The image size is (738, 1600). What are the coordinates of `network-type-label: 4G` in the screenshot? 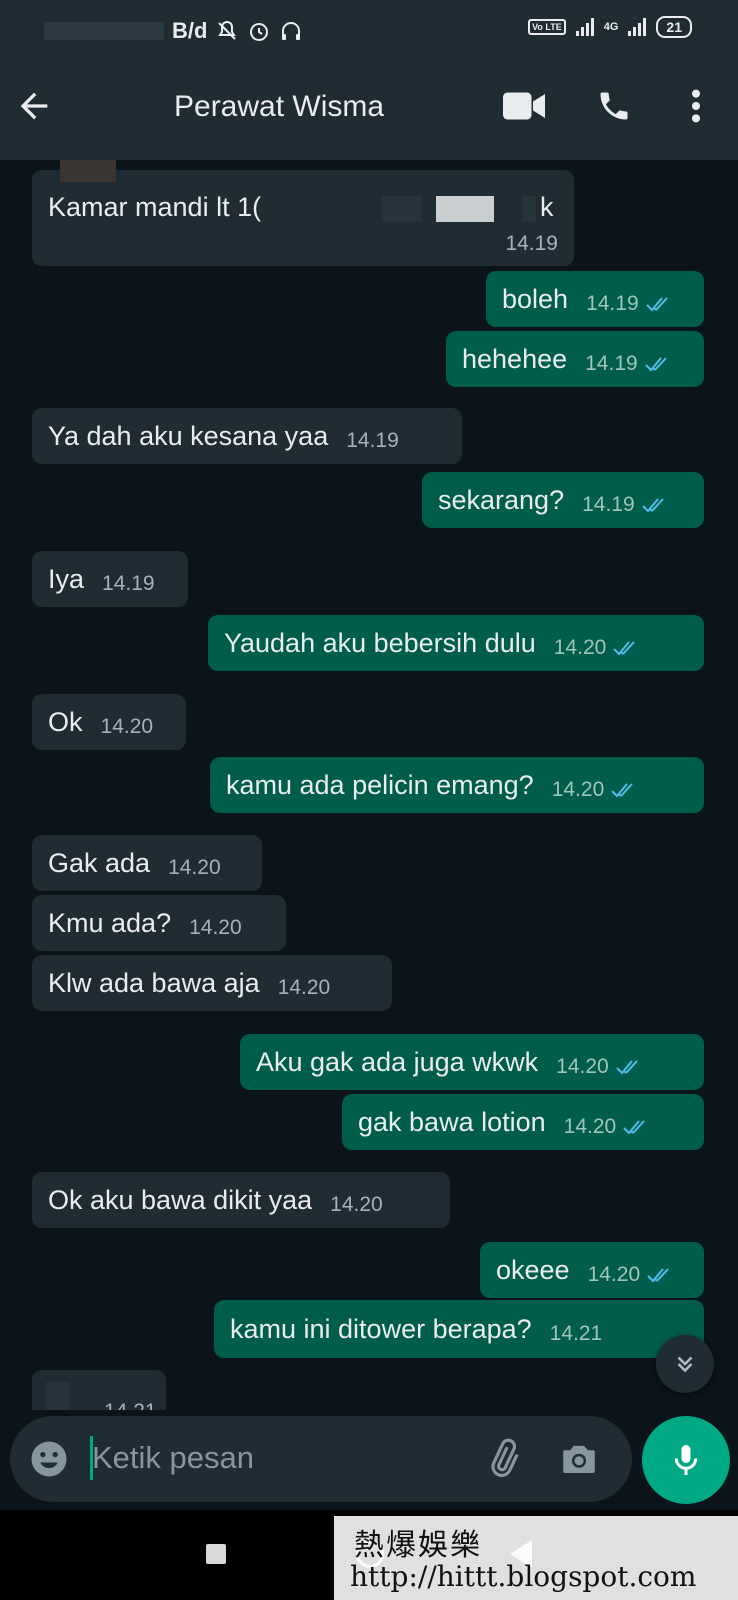 It's located at (611, 27).